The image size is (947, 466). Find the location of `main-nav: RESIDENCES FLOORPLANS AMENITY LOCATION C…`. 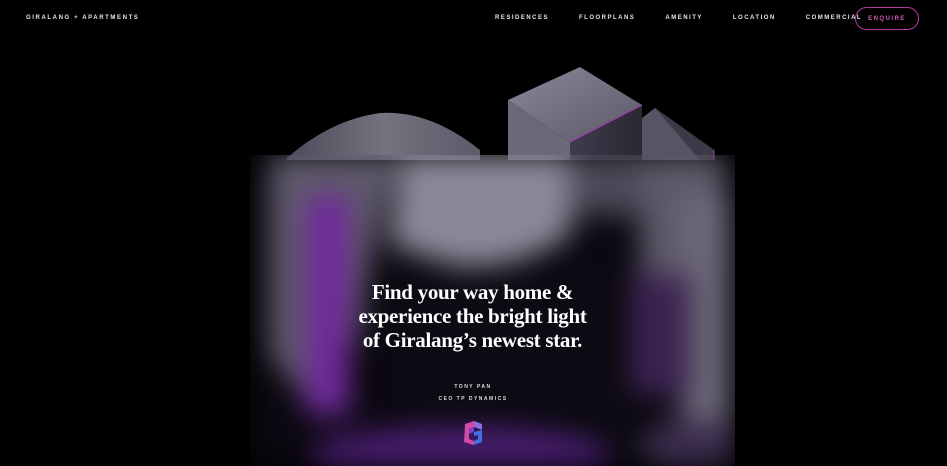

main-nav: RESIDENCES FLOORPLANS AMENITY LOCATION C… is located at coordinates (686, 18).